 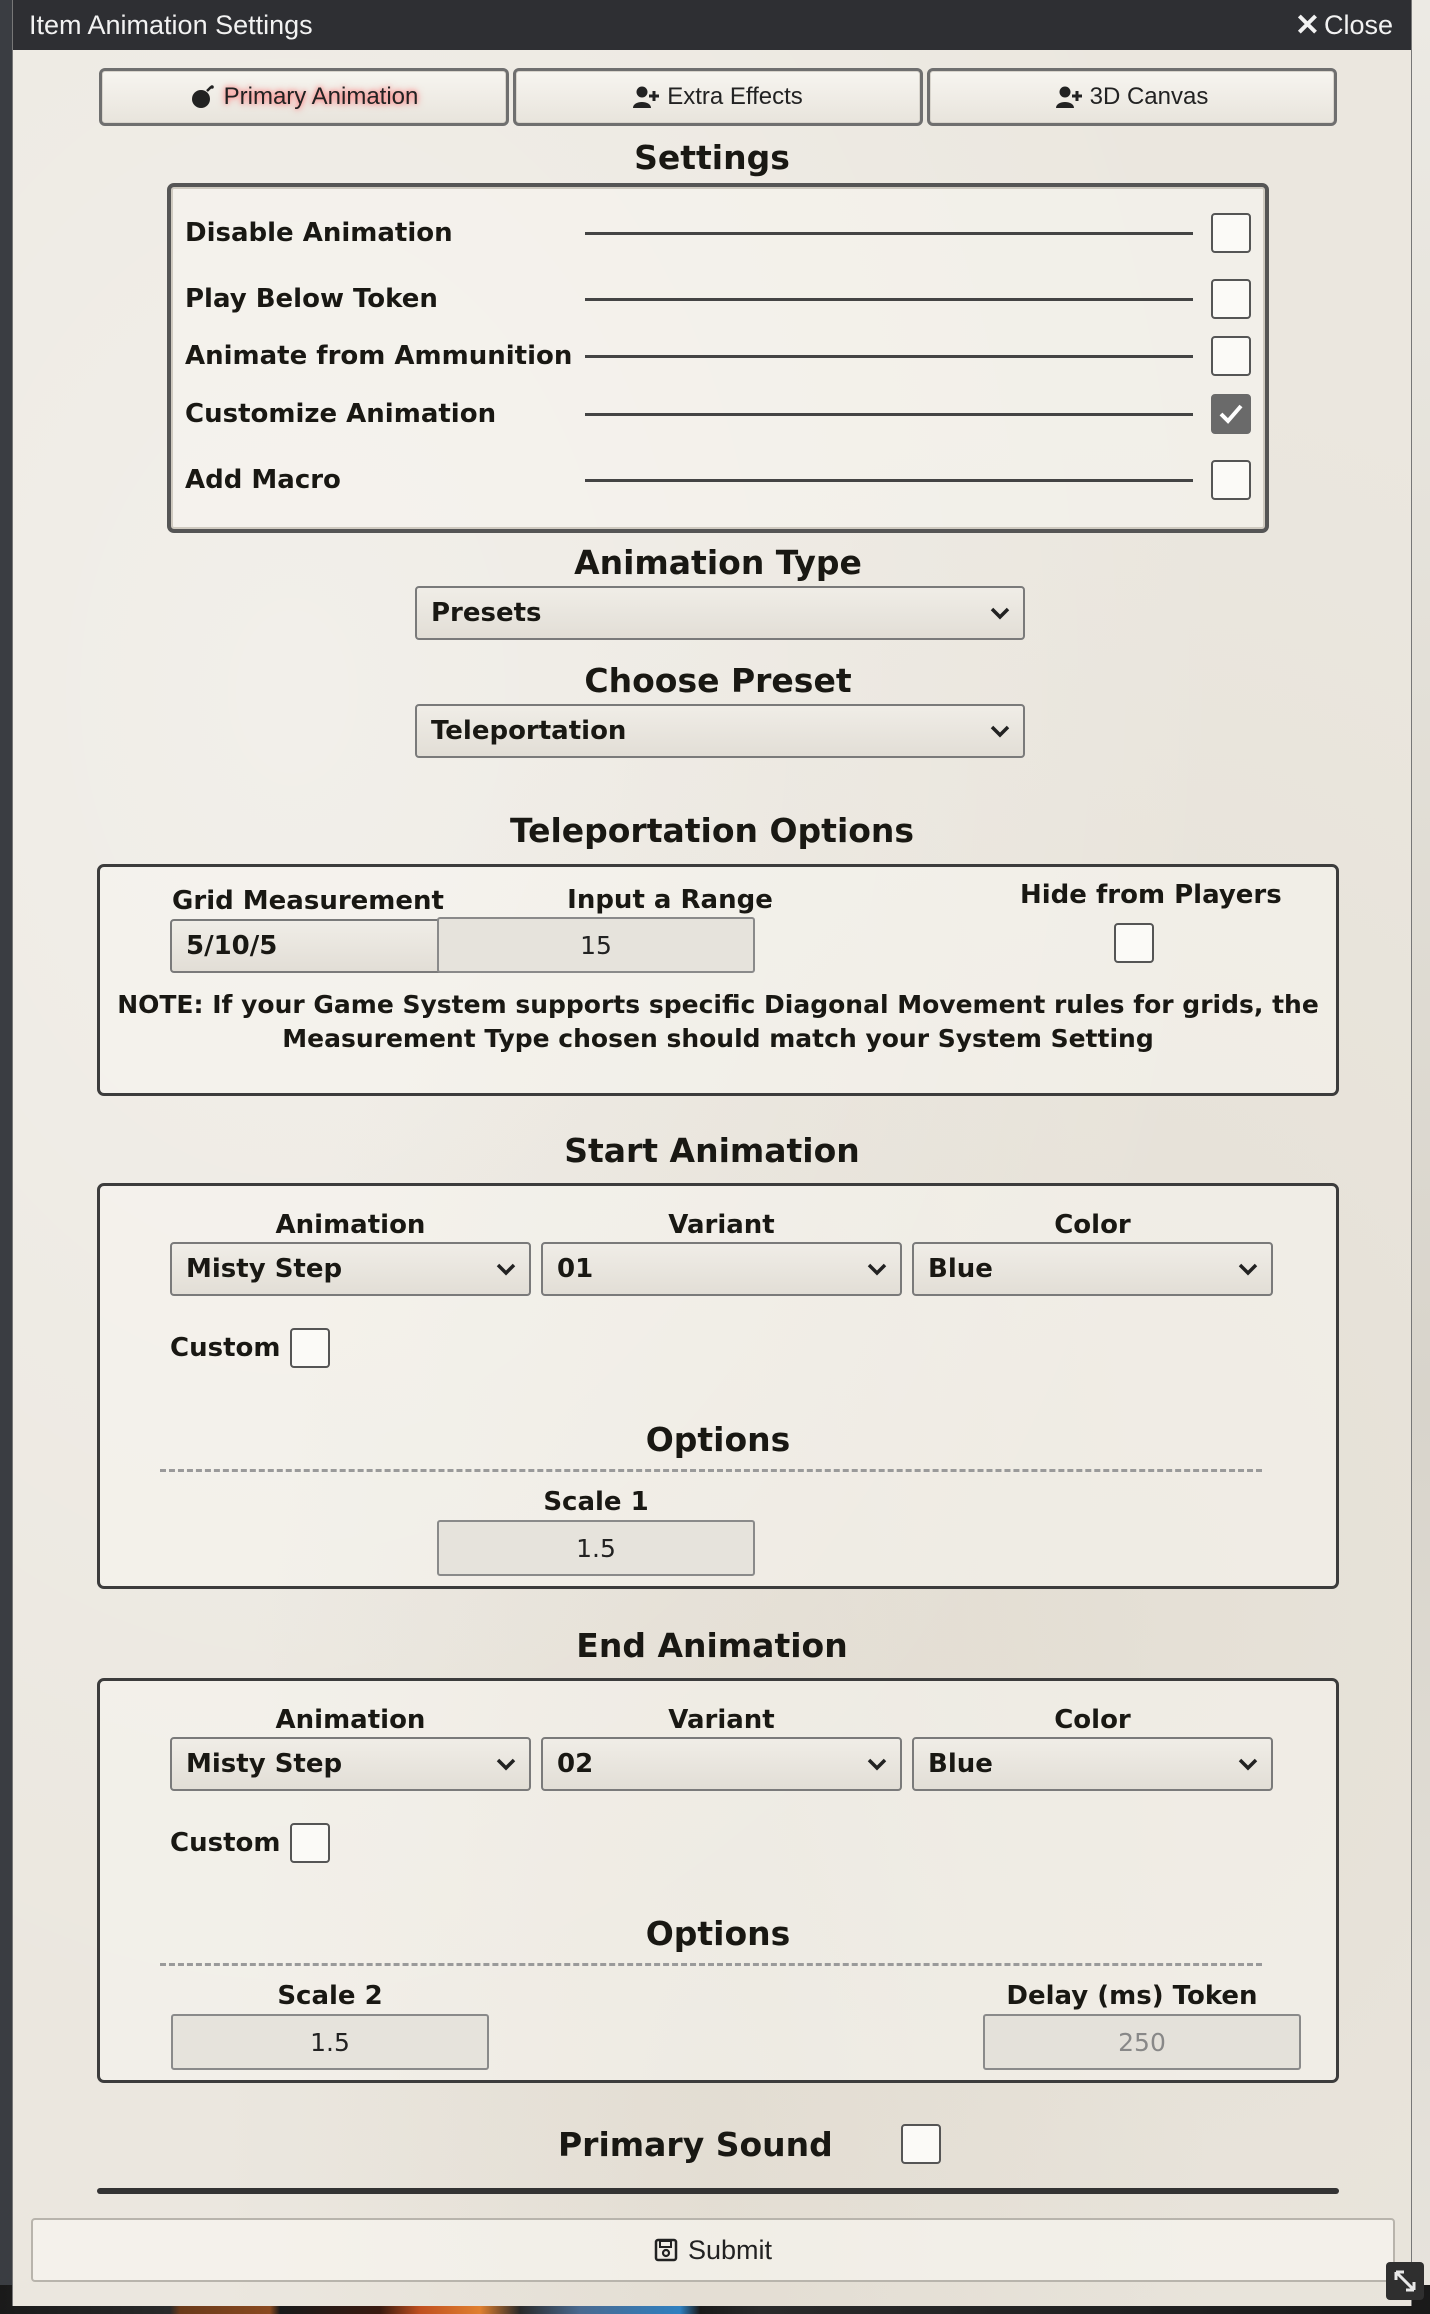 I want to click on setting-play-below-token: Play Below Token, so click(x=718, y=299).